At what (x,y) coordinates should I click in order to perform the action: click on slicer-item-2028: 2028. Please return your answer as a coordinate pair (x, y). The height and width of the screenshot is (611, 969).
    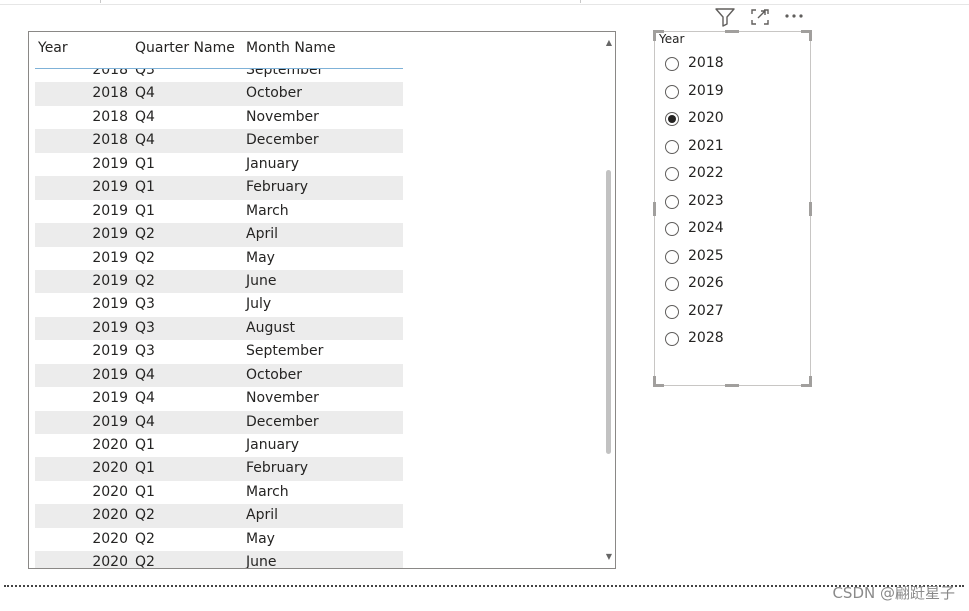
    Looking at the image, I should click on (735, 343).